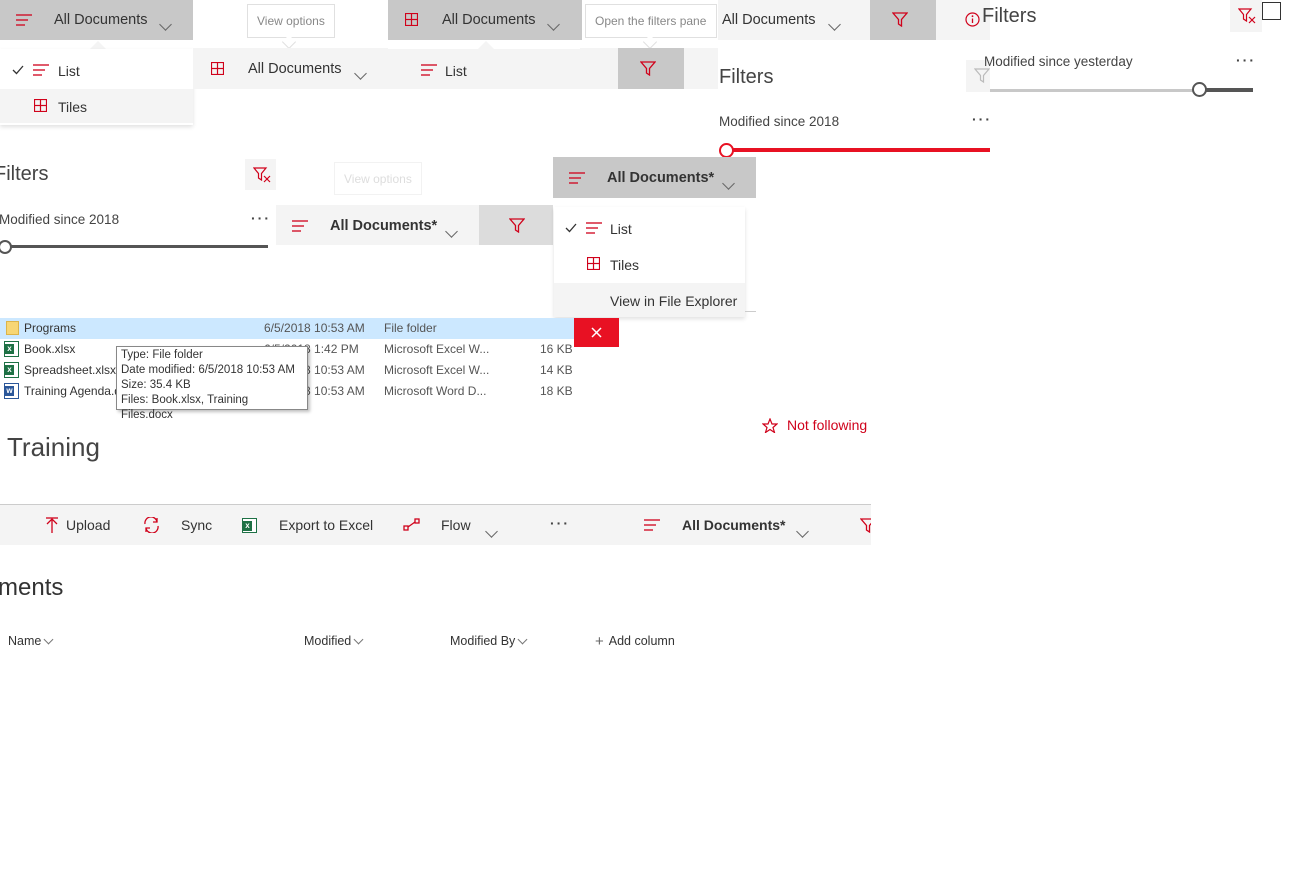 This screenshot has height=885, width=1315. I want to click on flow-label: Flow, so click(456, 525).